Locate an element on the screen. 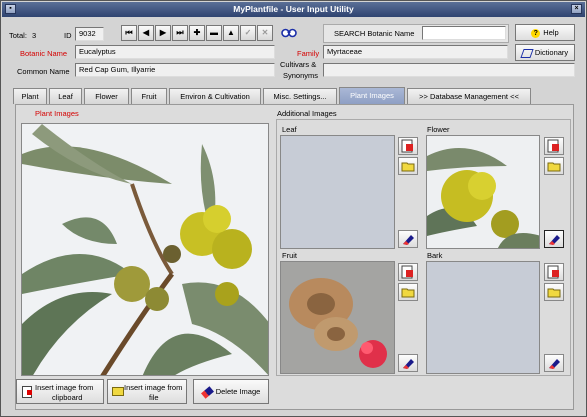 This screenshot has height=417, width=587. search-label: SEARCH Botanic Name is located at coordinates (374, 33).